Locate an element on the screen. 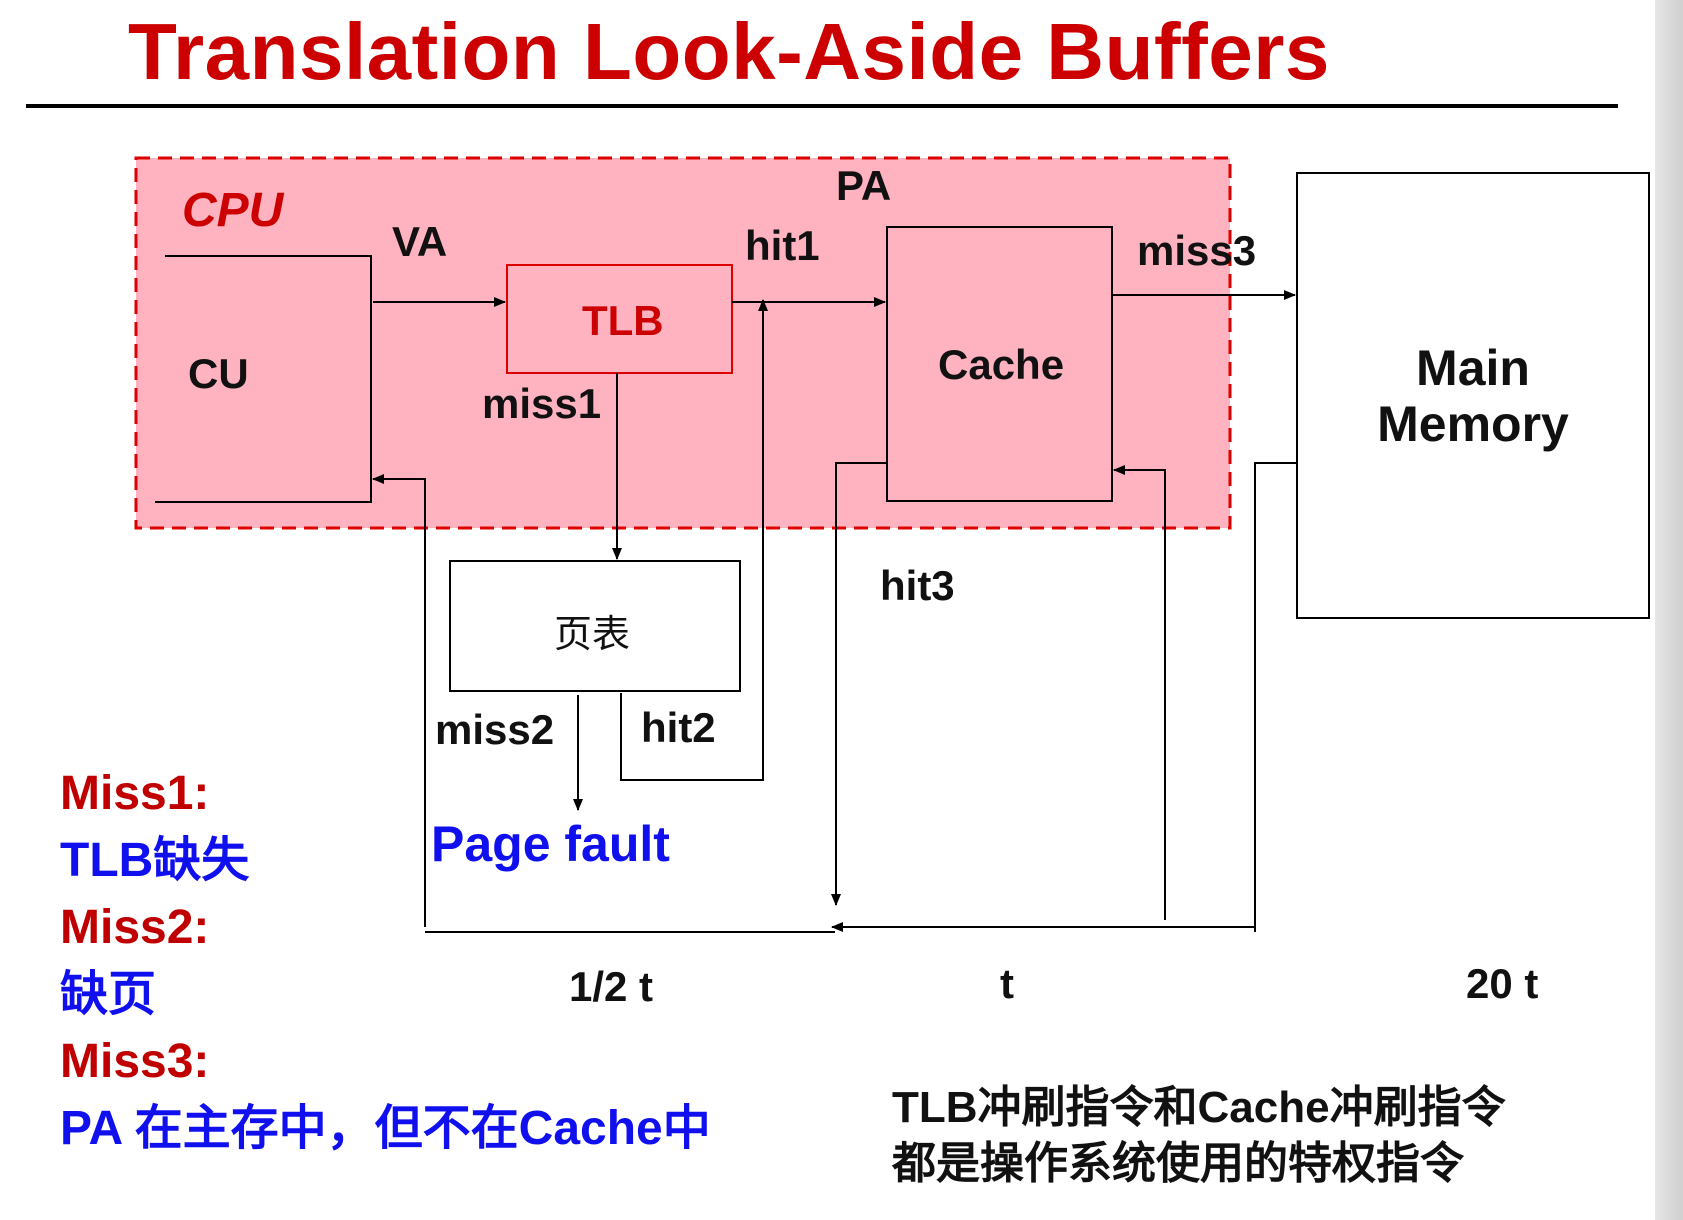 The image size is (1683, 1220). note-line1: TLB冲刷指令和Cache冲刷指令 is located at coordinates (1199, 1107).